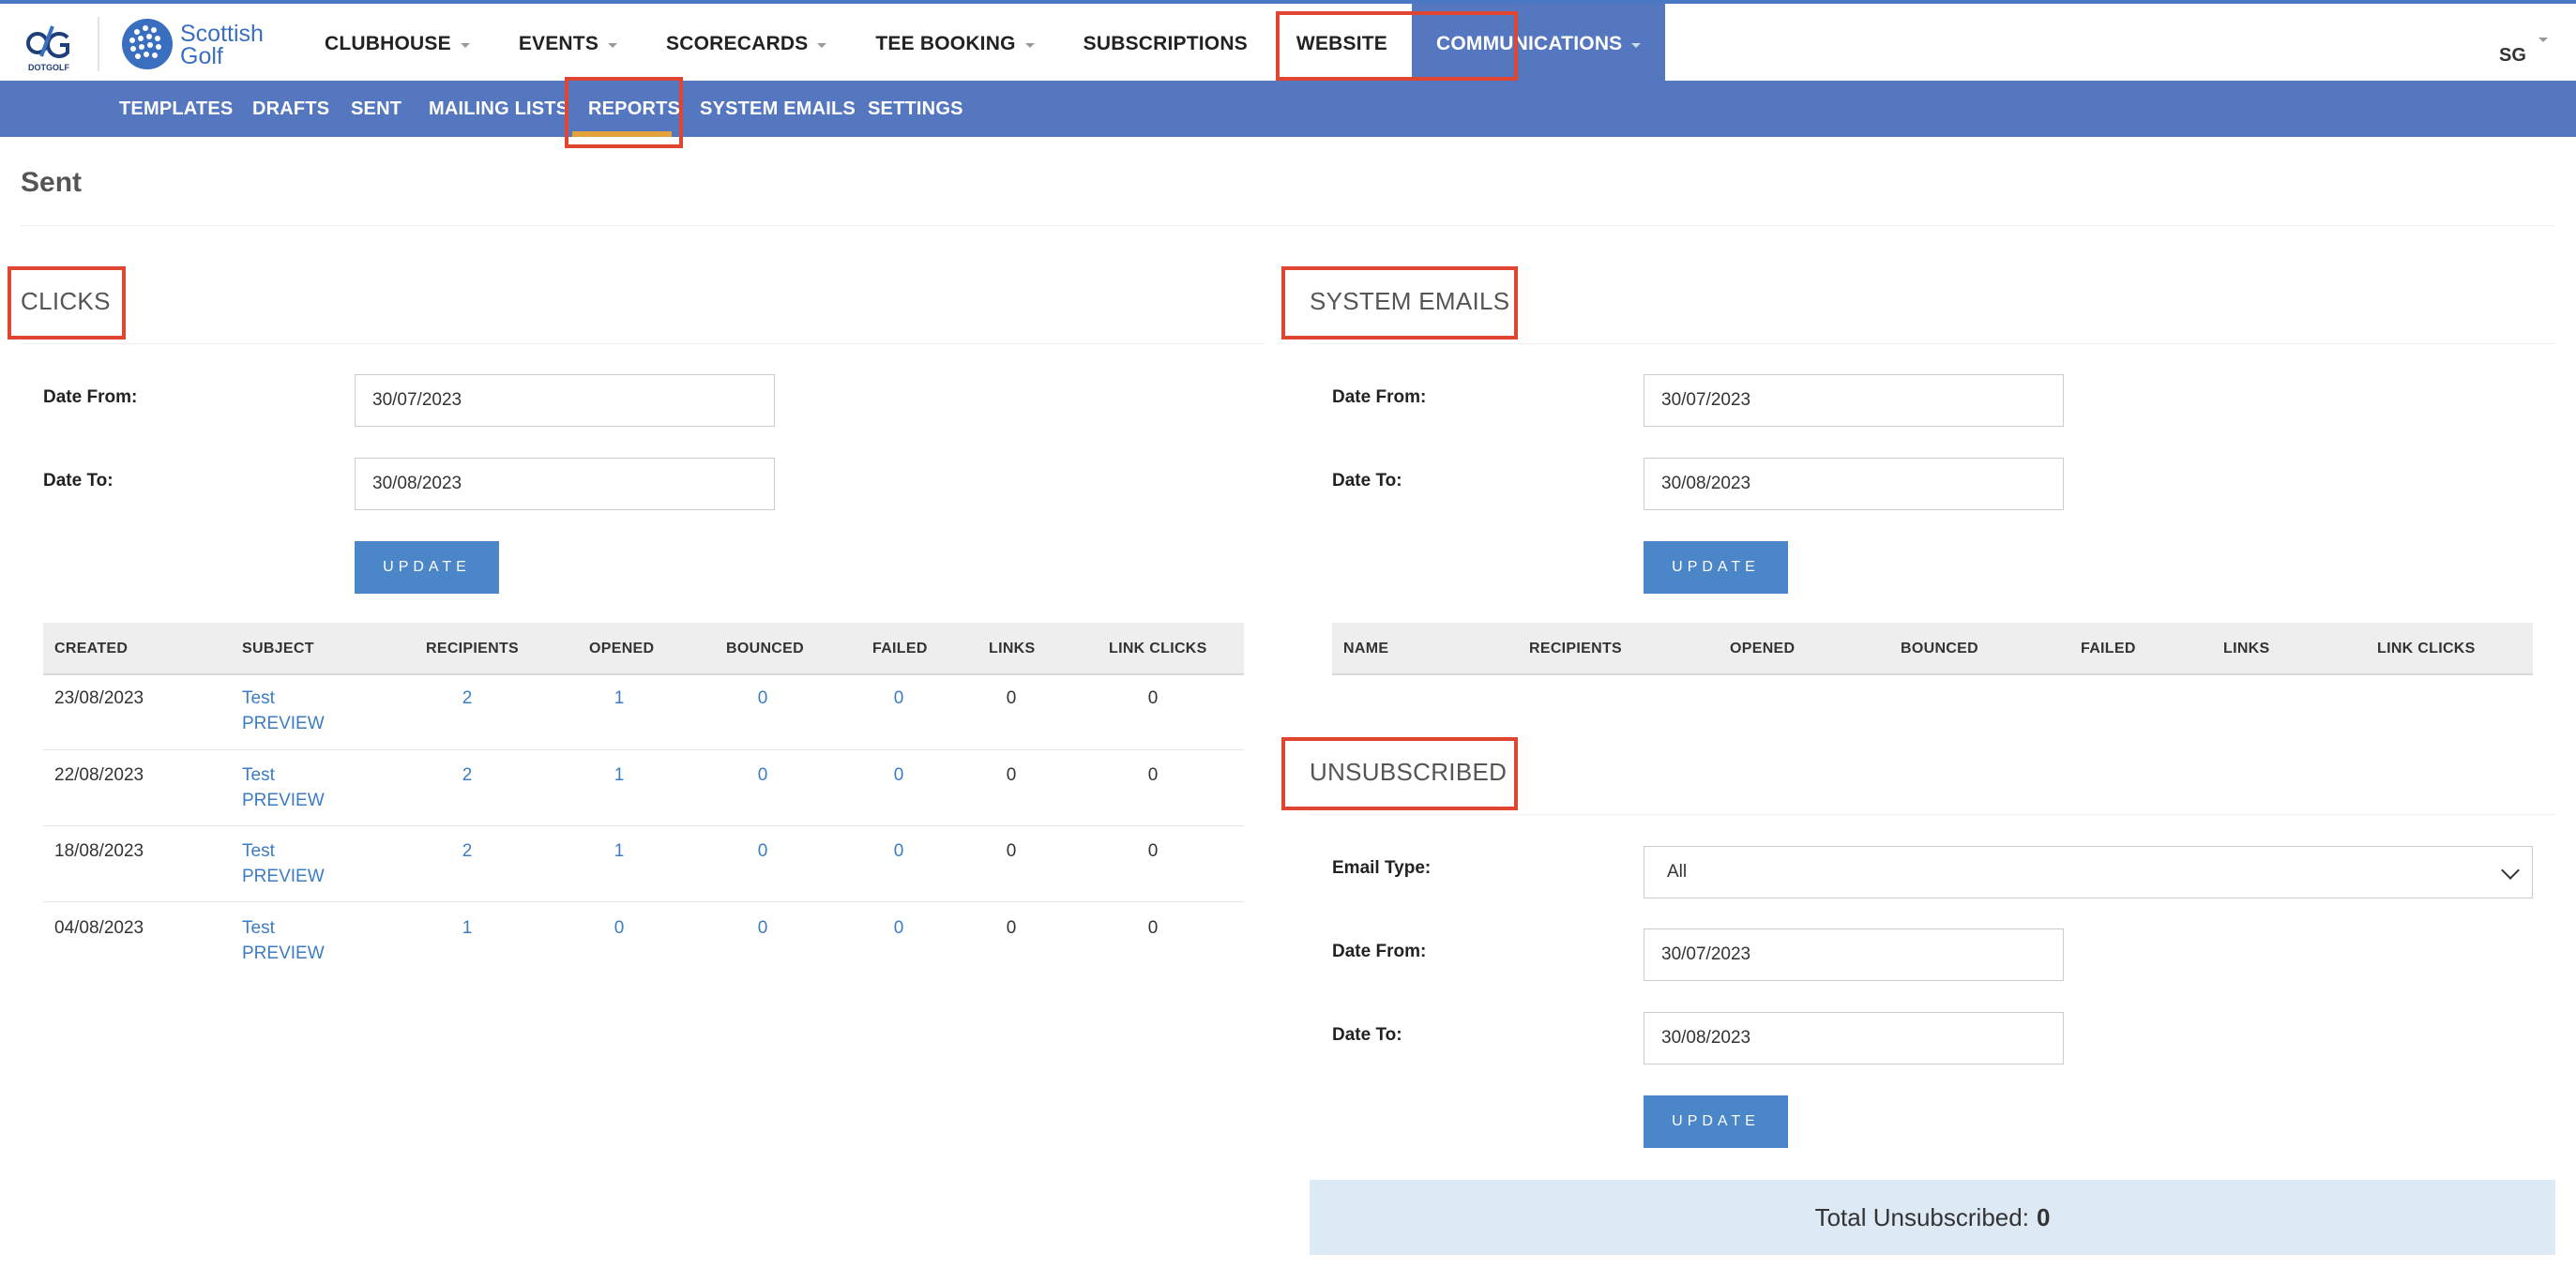  Describe the element at coordinates (78, 481) in the screenshot. I see `clicks-date-to-label: Date To:` at that location.